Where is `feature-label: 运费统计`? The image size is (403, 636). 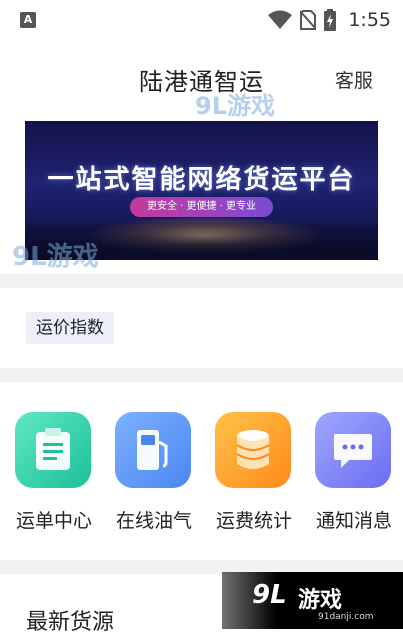 feature-label: 运费统计 is located at coordinates (253, 521).